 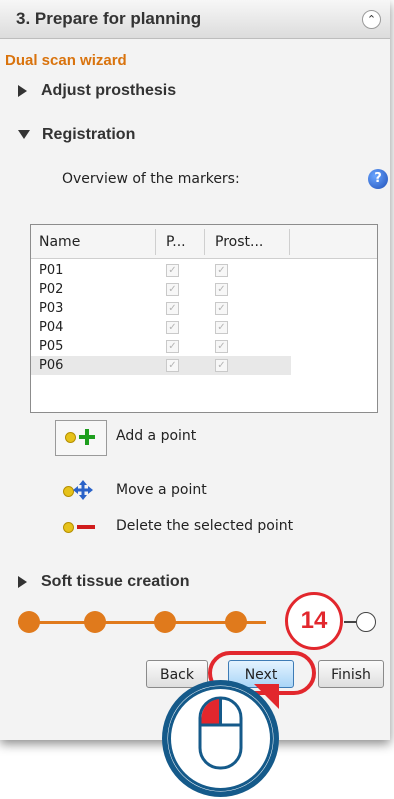 I want to click on section-registration-label: Registration, so click(x=89, y=134).